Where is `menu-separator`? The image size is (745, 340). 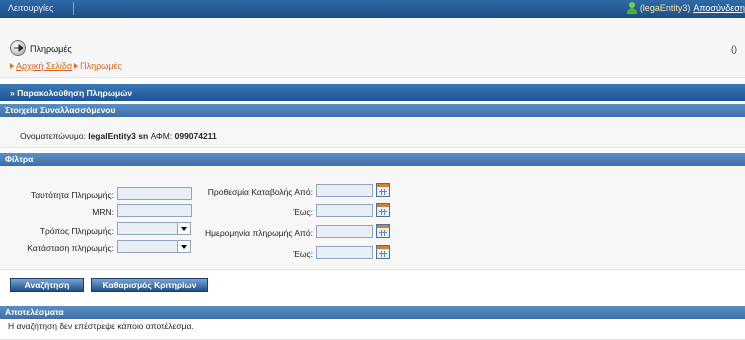
menu-separator is located at coordinates (73, 8).